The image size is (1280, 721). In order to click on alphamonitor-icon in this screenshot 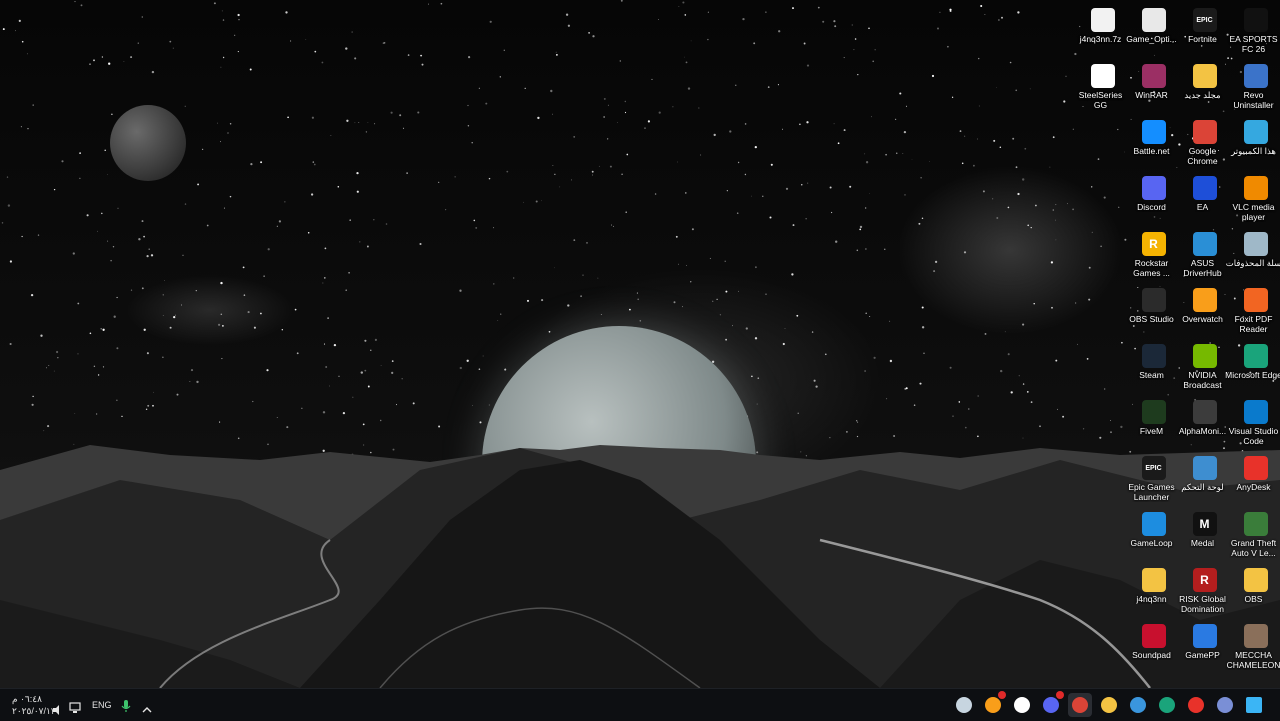, I will do `click(1205, 412)`.